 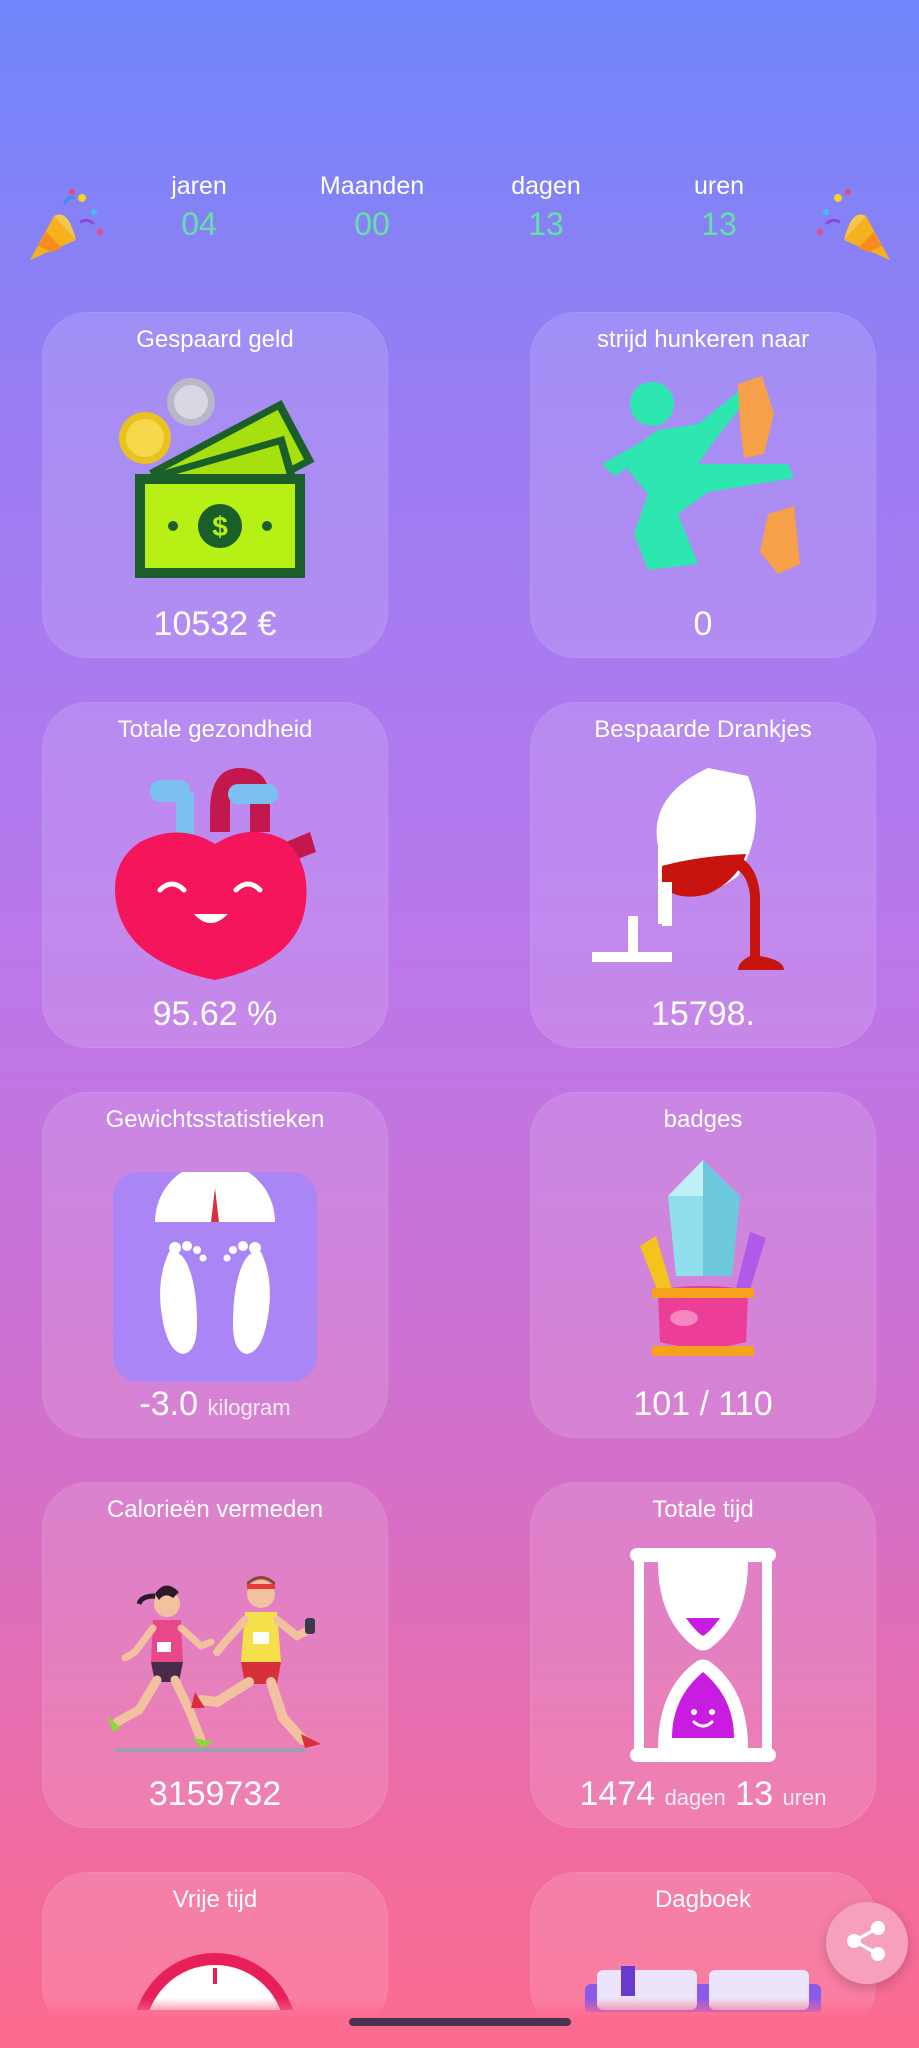 What do you see at coordinates (460, 2022) in the screenshot?
I see `home-indicator` at bounding box center [460, 2022].